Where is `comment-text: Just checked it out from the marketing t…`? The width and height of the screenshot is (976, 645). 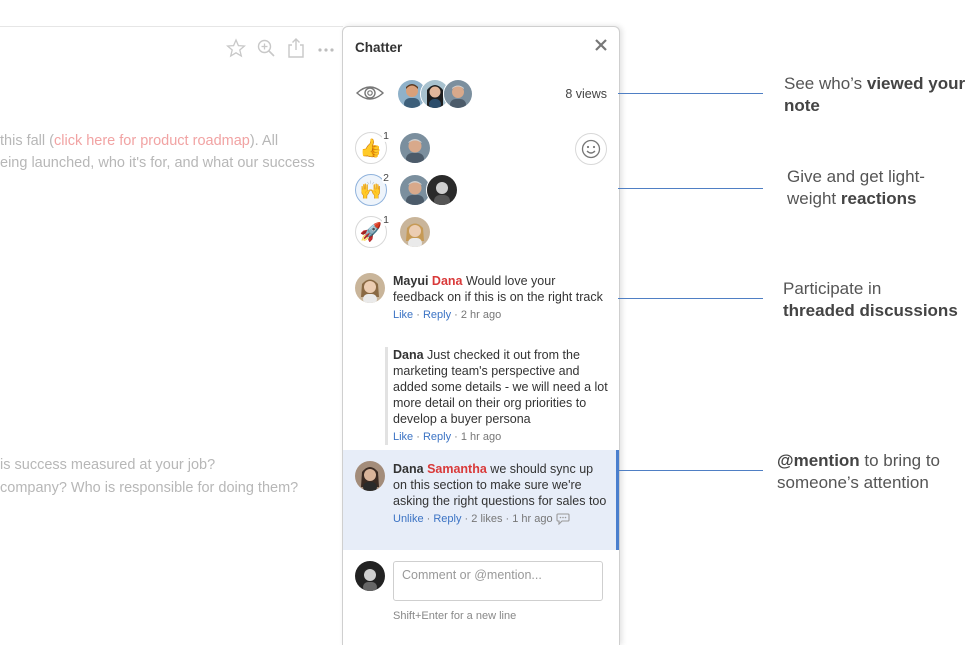 comment-text: Just checked it out from the marketing t… is located at coordinates (500, 387).